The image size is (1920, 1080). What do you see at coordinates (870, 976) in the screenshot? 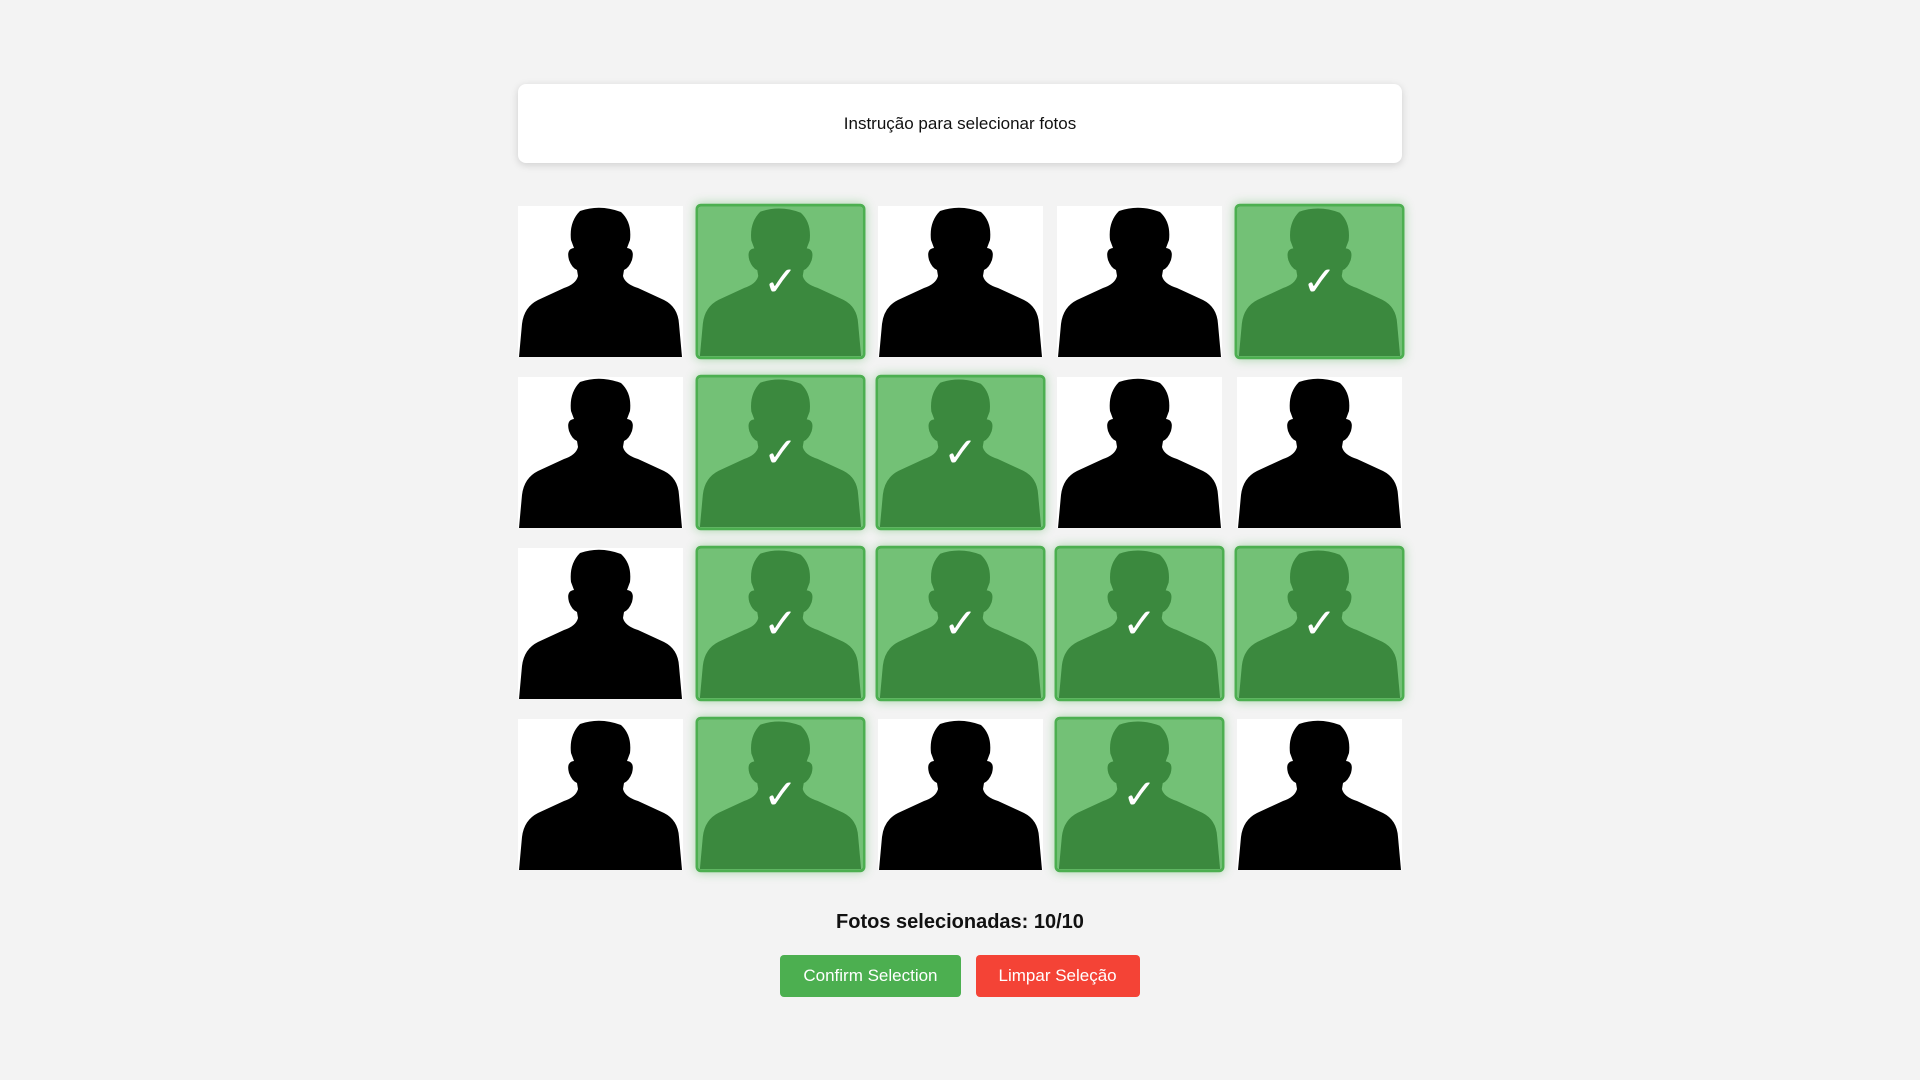
I see `confirm-selection-button: Confirm Selection` at bounding box center [870, 976].